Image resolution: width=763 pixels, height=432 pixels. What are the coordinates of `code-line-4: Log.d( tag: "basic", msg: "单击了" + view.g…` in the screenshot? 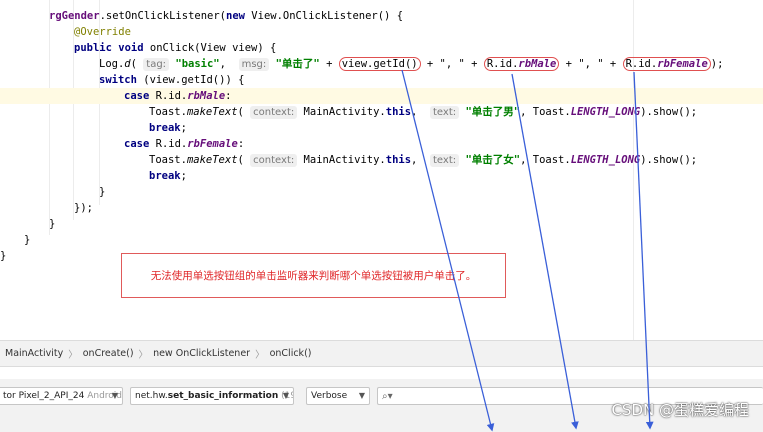 It's located at (411, 64).